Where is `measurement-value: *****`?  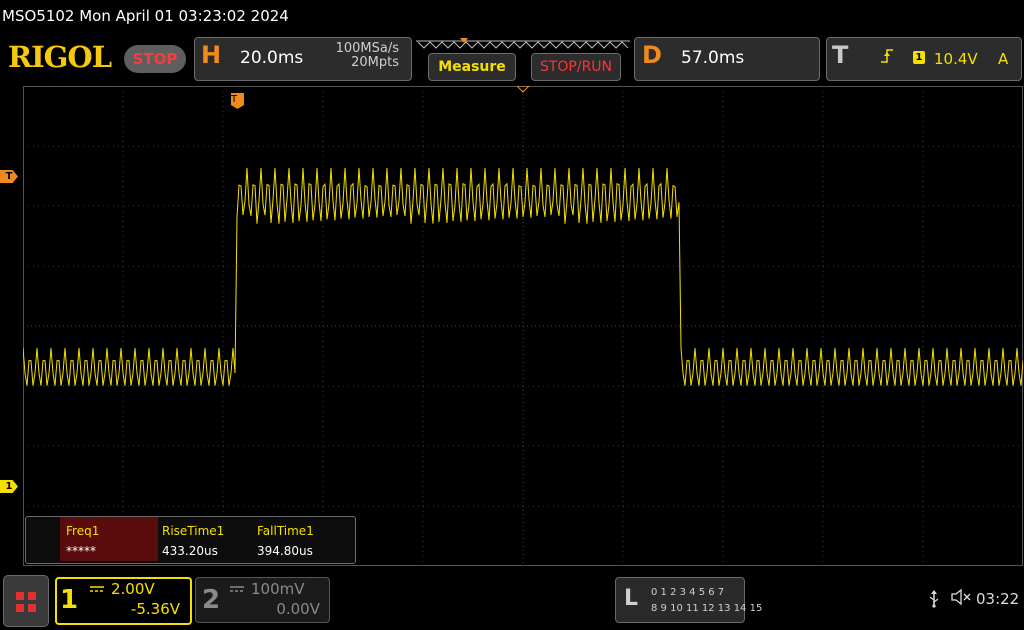
measurement-value: ***** is located at coordinates (81, 551).